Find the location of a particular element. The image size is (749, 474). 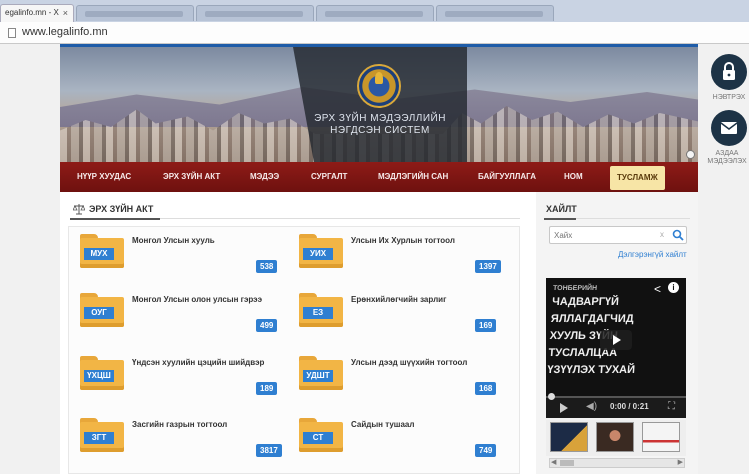

envelope-icon is located at coordinates (729, 128).